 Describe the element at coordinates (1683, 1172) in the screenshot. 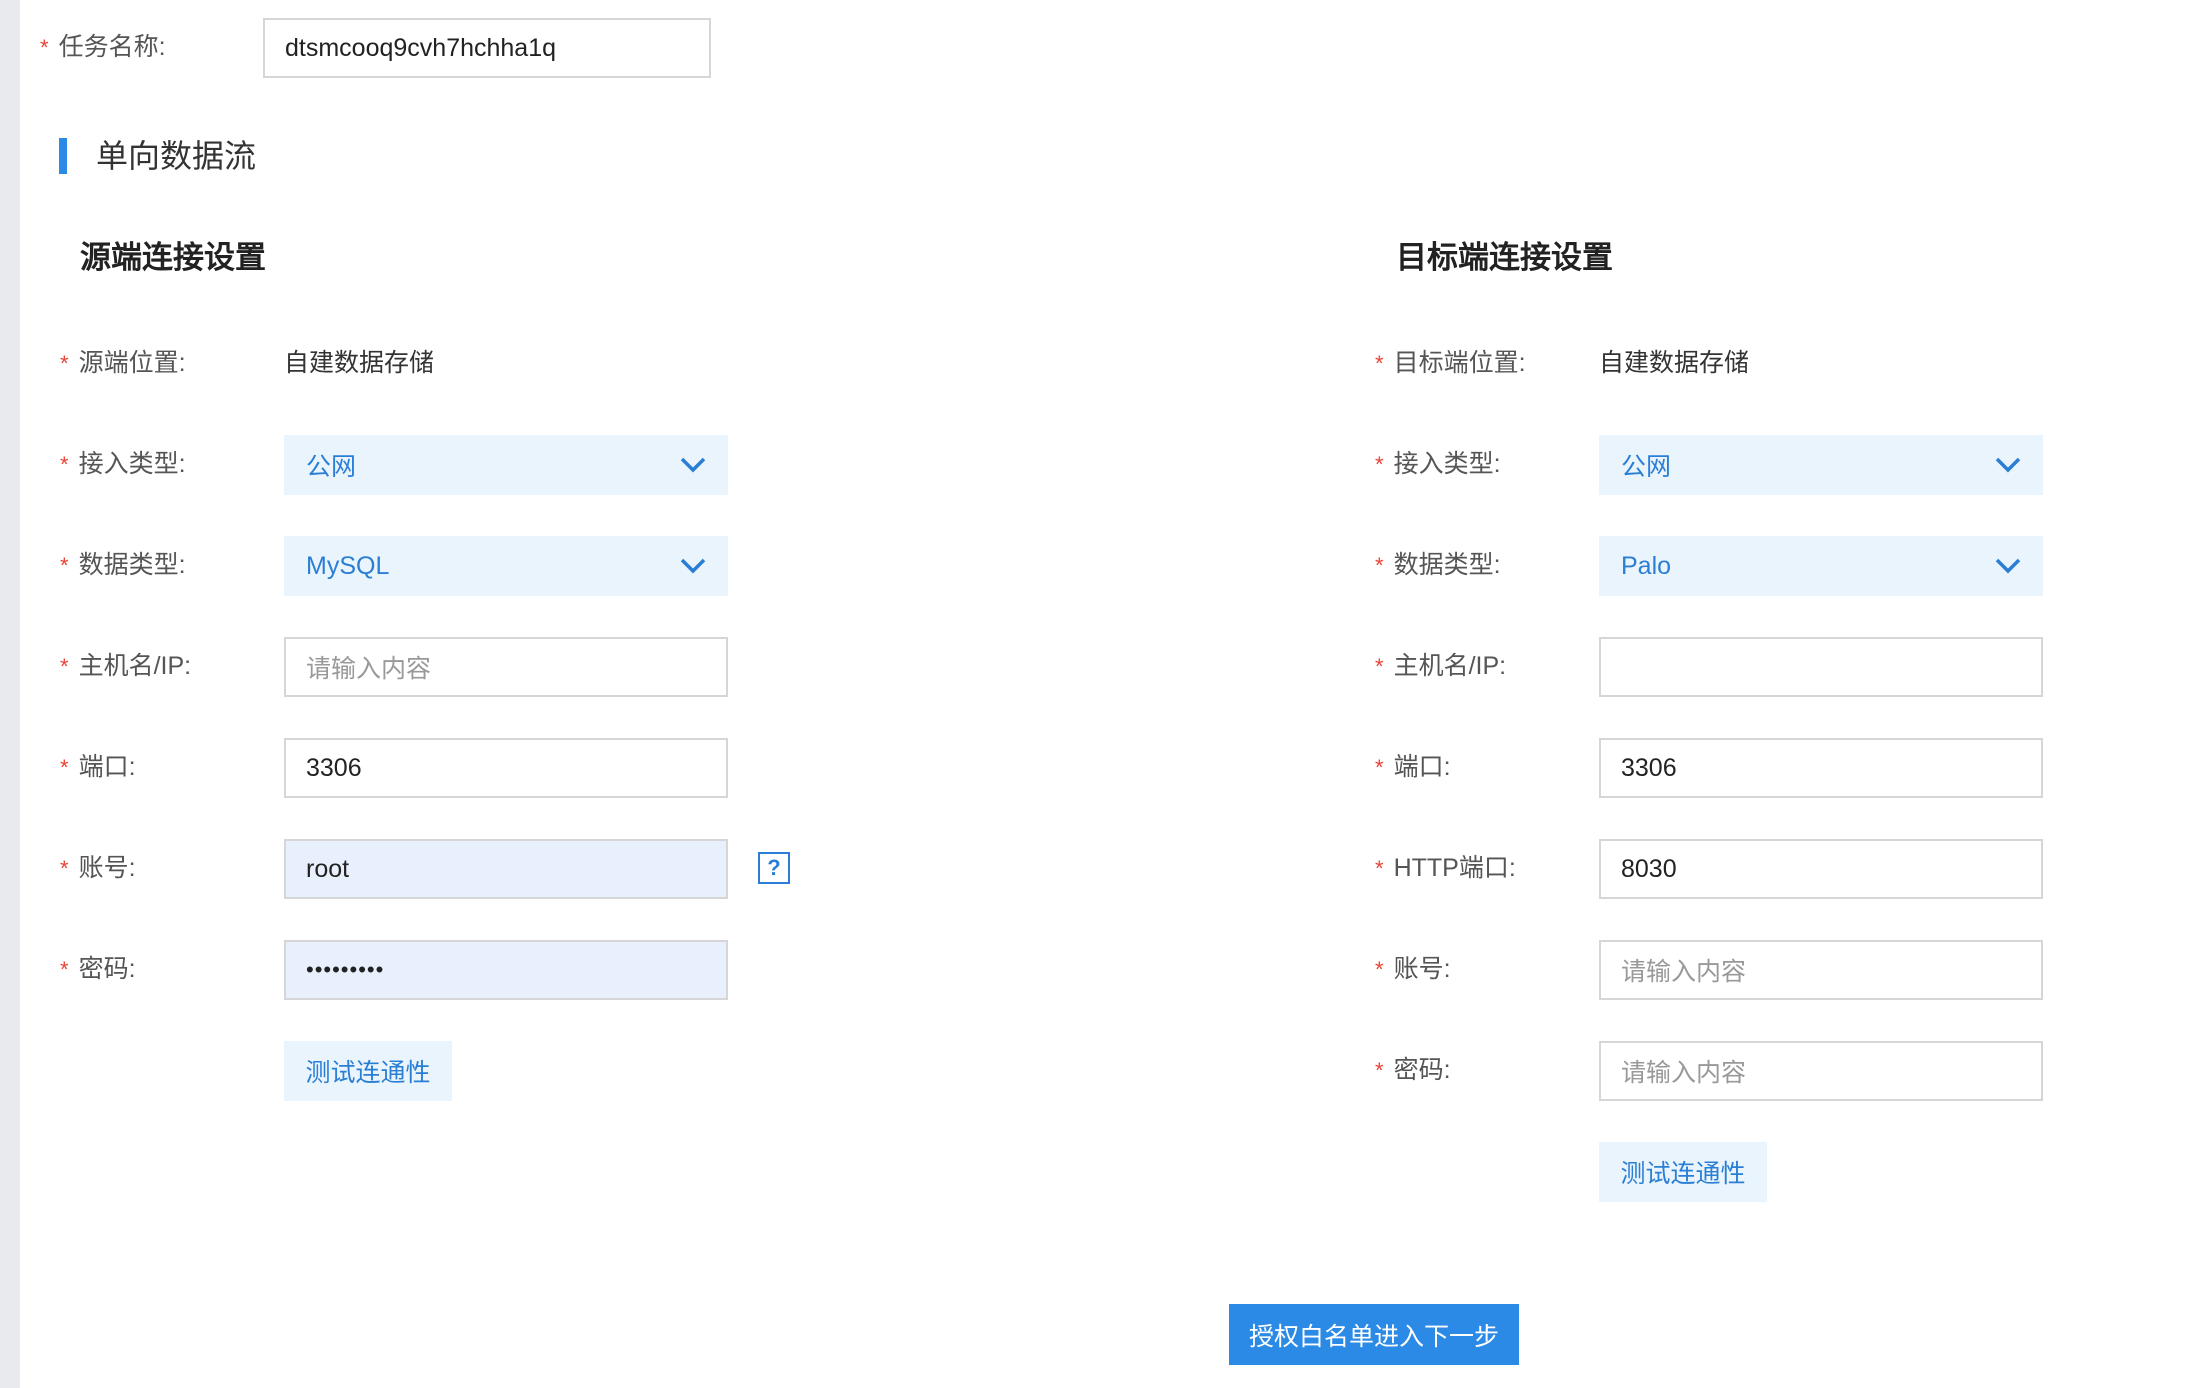

I see `target-test-connection-button: 测试连通性` at that location.